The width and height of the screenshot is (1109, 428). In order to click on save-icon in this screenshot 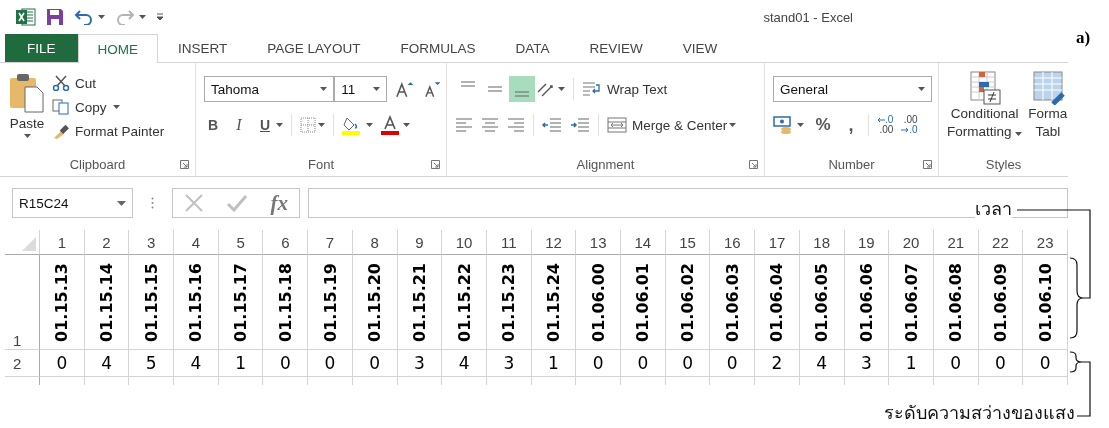, I will do `click(55, 17)`.